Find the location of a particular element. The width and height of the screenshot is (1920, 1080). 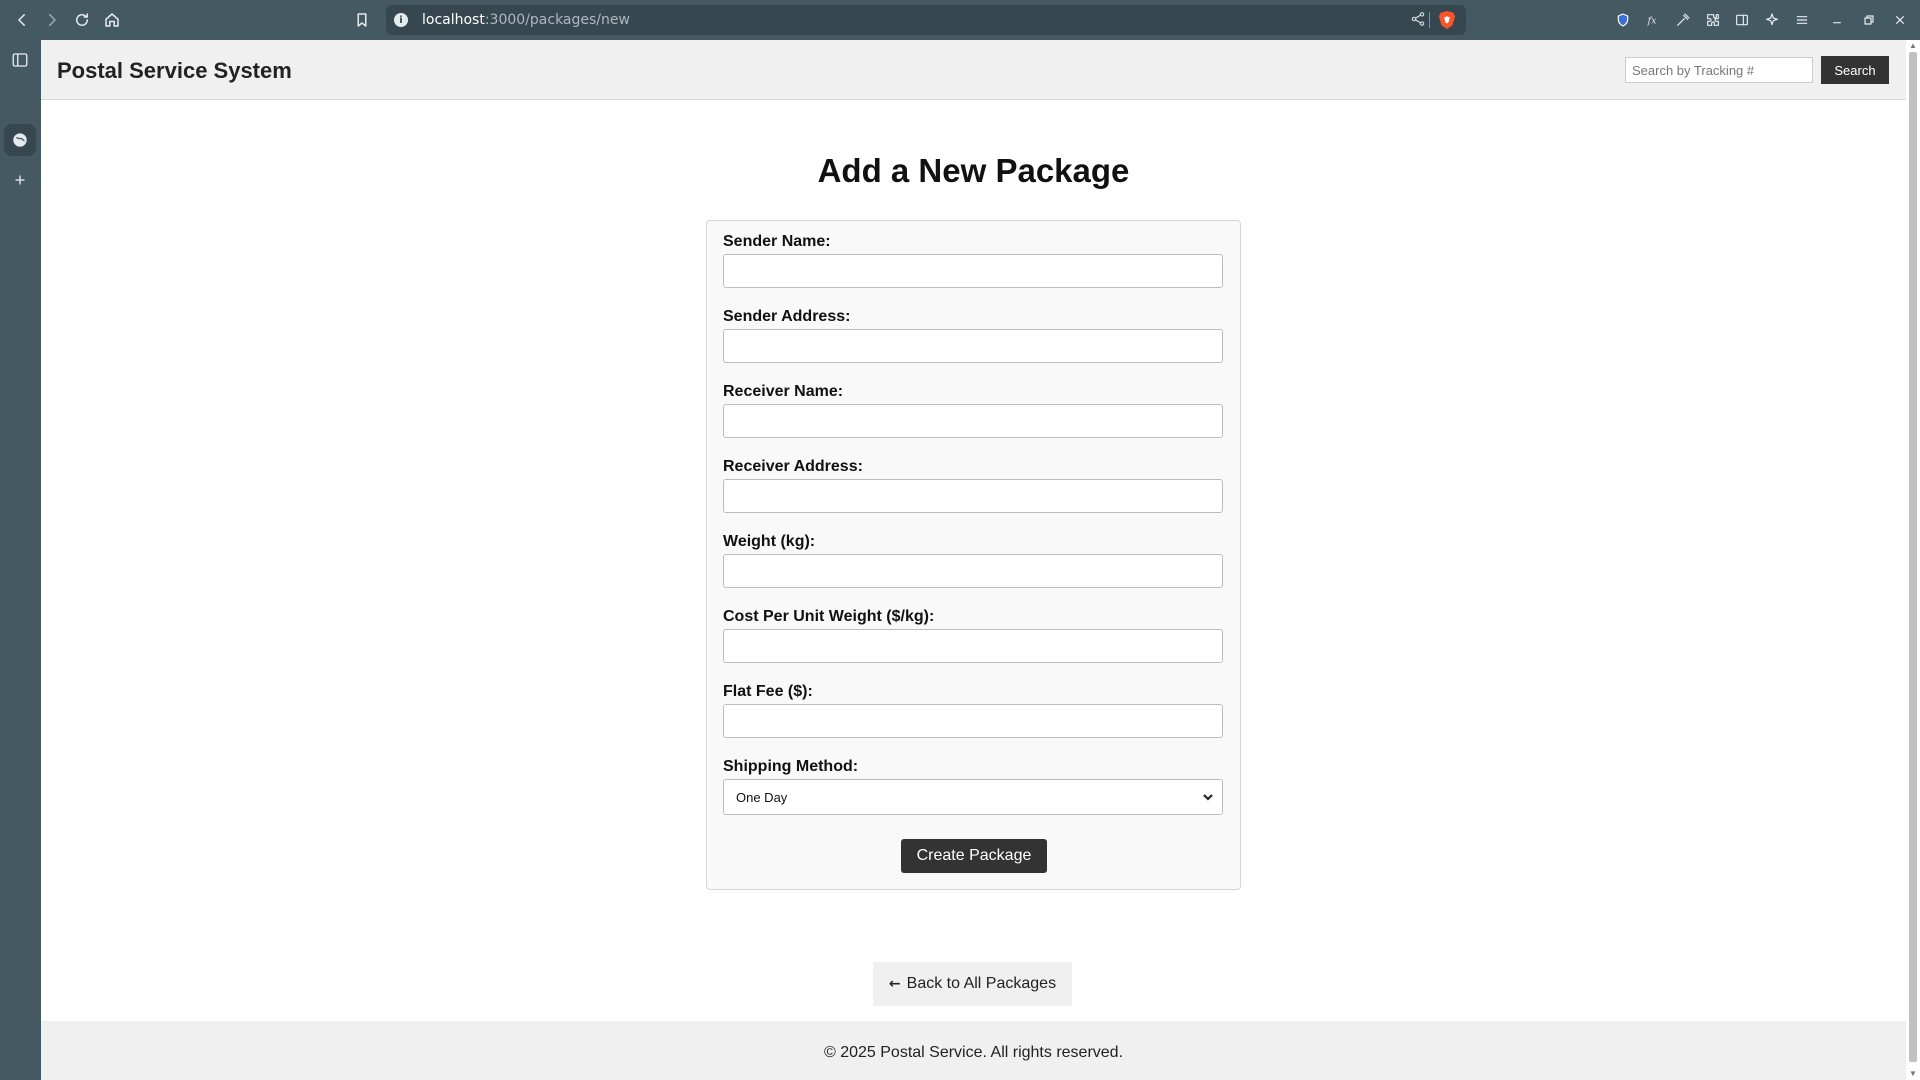

share-button is located at coordinates (1418, 21).